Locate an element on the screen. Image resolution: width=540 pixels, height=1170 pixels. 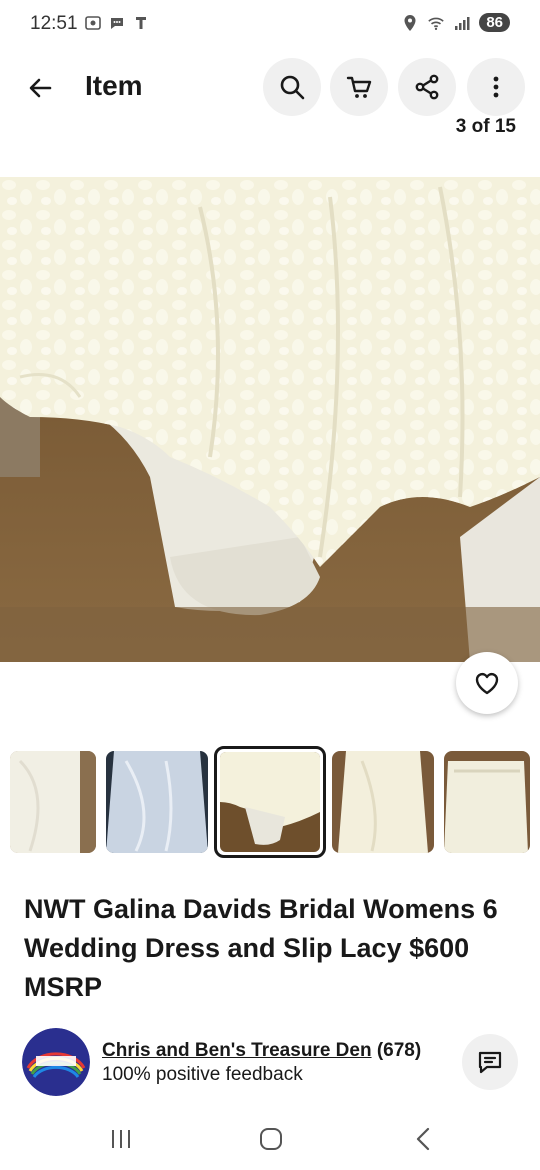
search-button is located at coordinates (292, 87).